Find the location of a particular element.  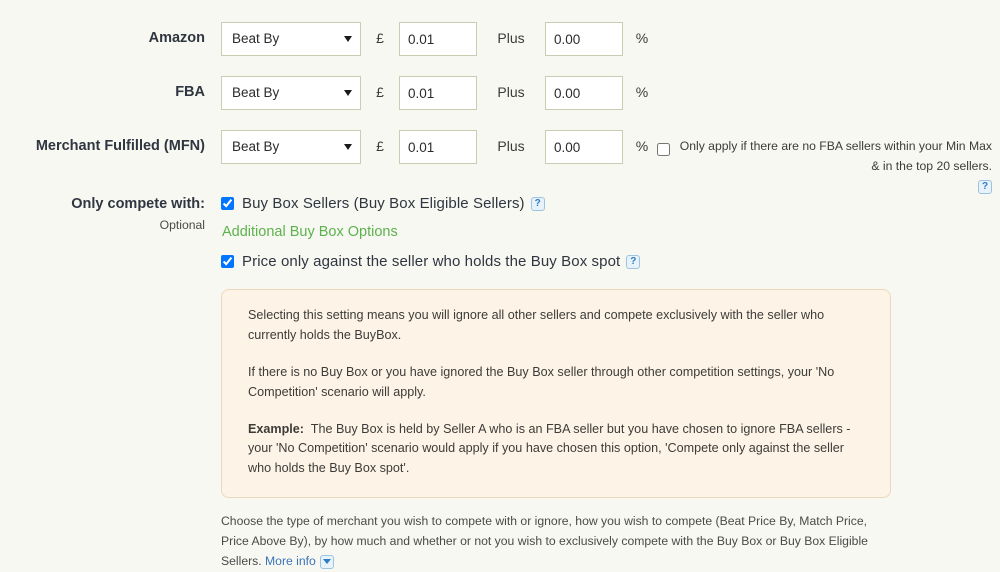

currency-symbol-fba: £ is located at coordinates (380, 92).